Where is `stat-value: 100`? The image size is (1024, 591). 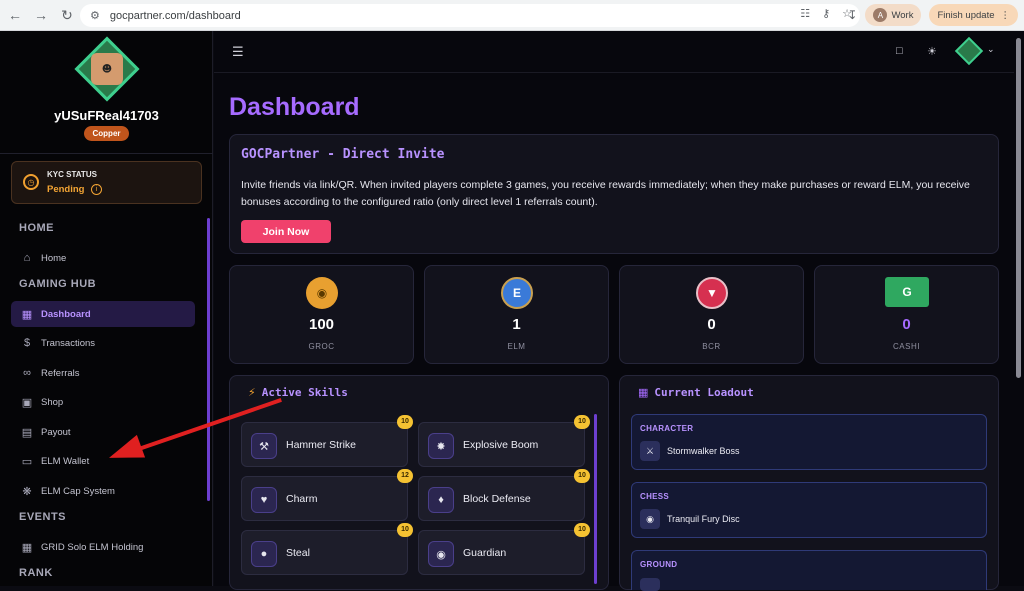
stat-value: 100 is located at coordinates (321, 324).